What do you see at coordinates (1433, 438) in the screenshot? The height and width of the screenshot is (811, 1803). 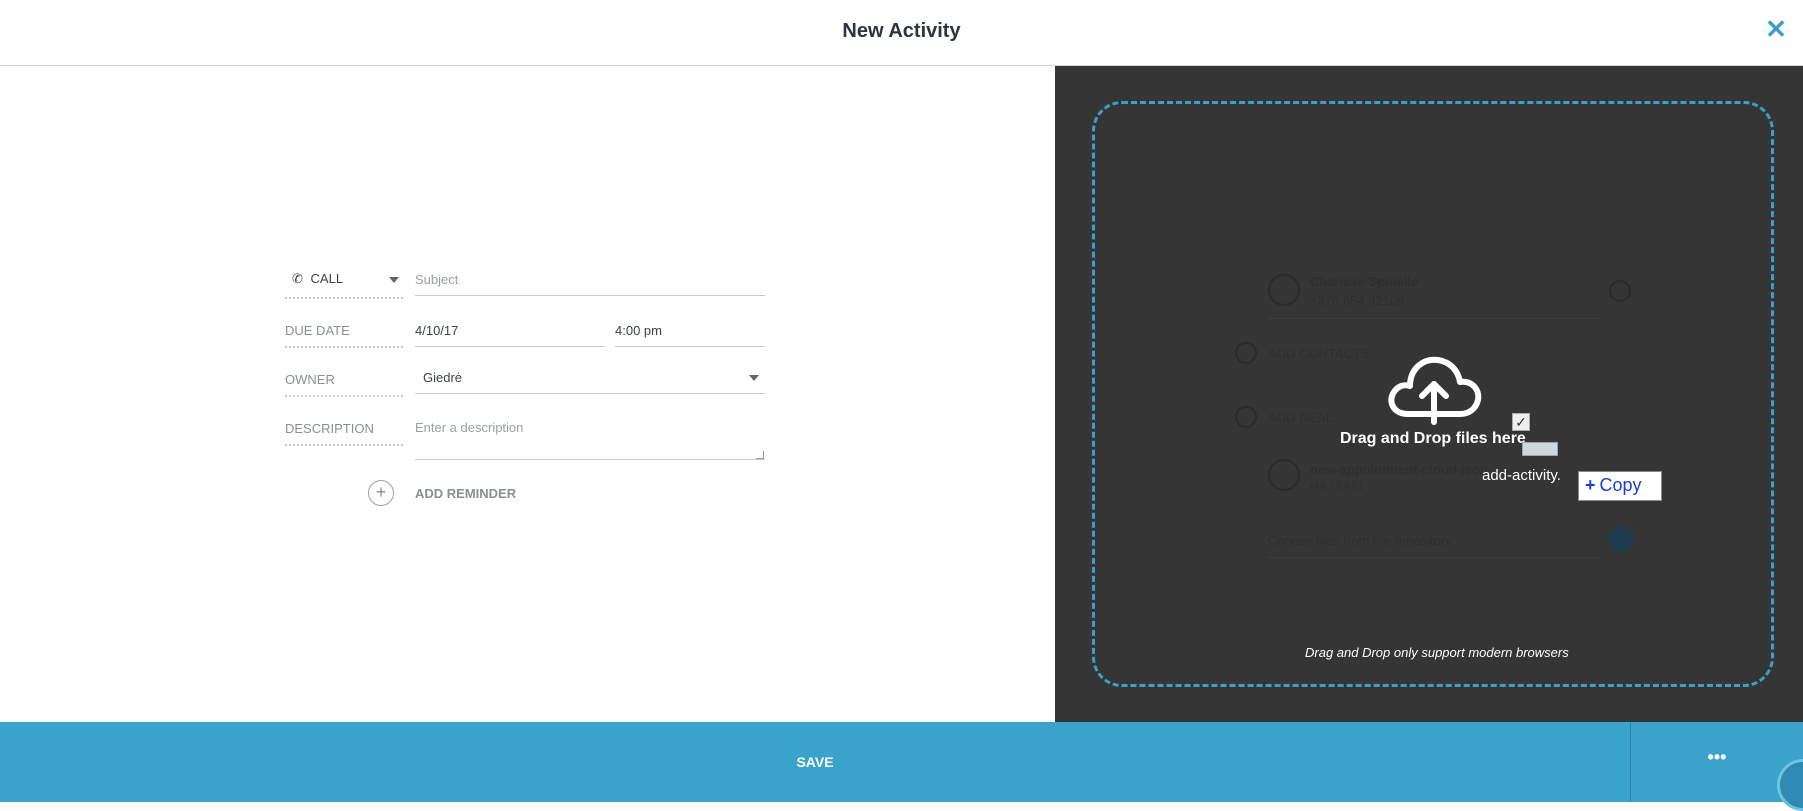 I see `dropzone-title: Drag and Drop files here` at bounding box center [1433, 438].